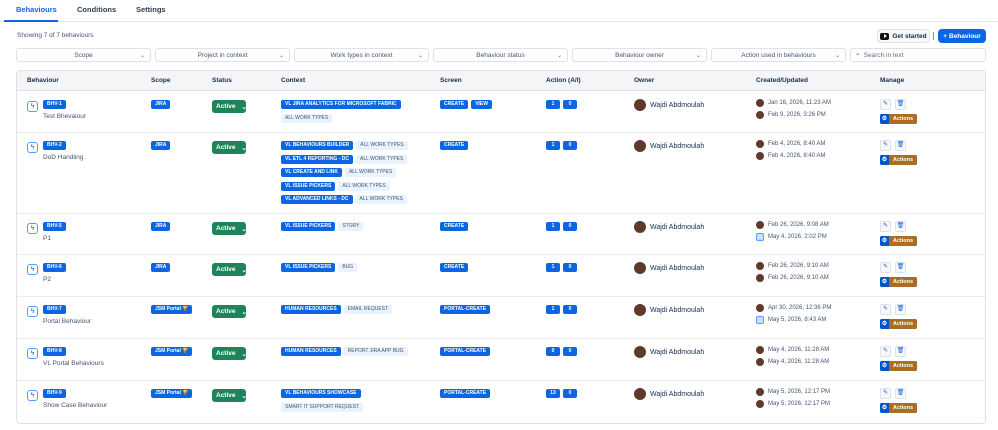 The image size is (998, 430). Describe the element at coordinates (793, 392) in the screenshot. I see `created-date: May 5, 2026, 12:17 PM` at that location.